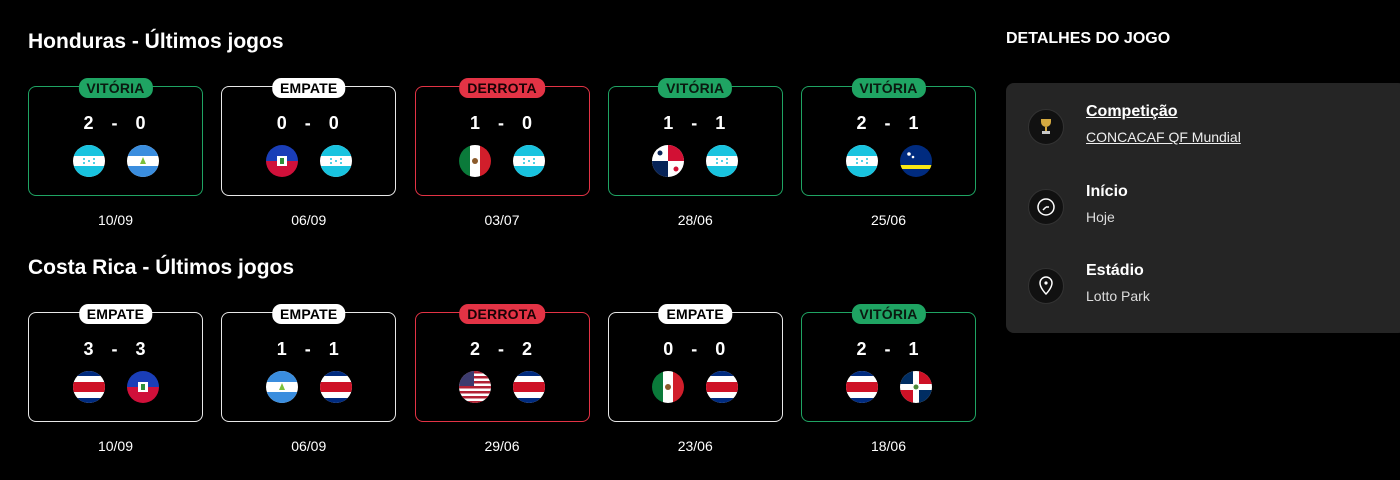  Describe the element at coordinates (1046, 286) in the screenshot. I see `location-pin-icon` at that location.